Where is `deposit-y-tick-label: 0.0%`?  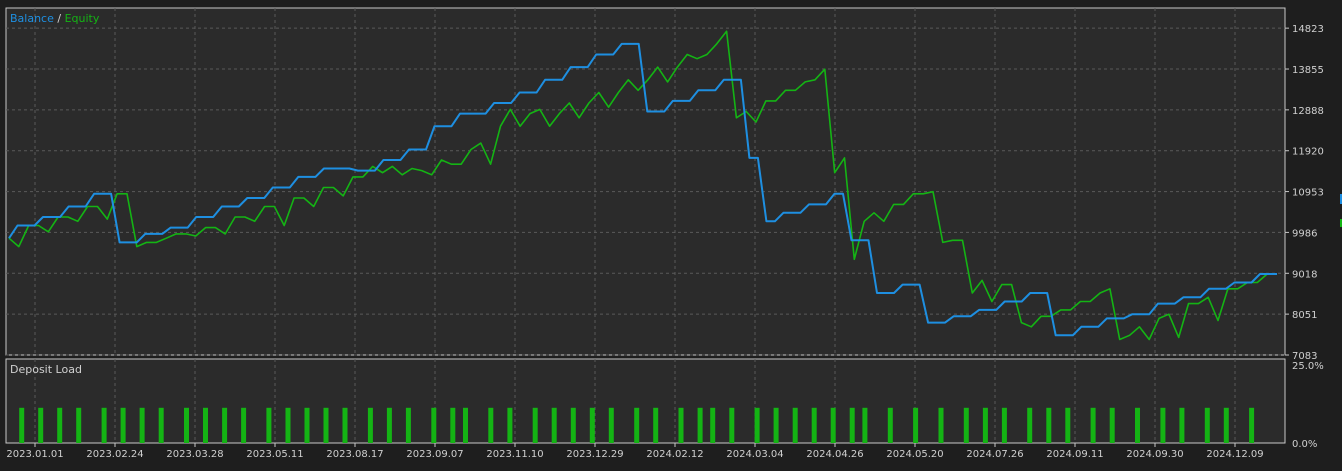 deposit-y-tick-label: 0.0% is located at coordinates (1304, 444).